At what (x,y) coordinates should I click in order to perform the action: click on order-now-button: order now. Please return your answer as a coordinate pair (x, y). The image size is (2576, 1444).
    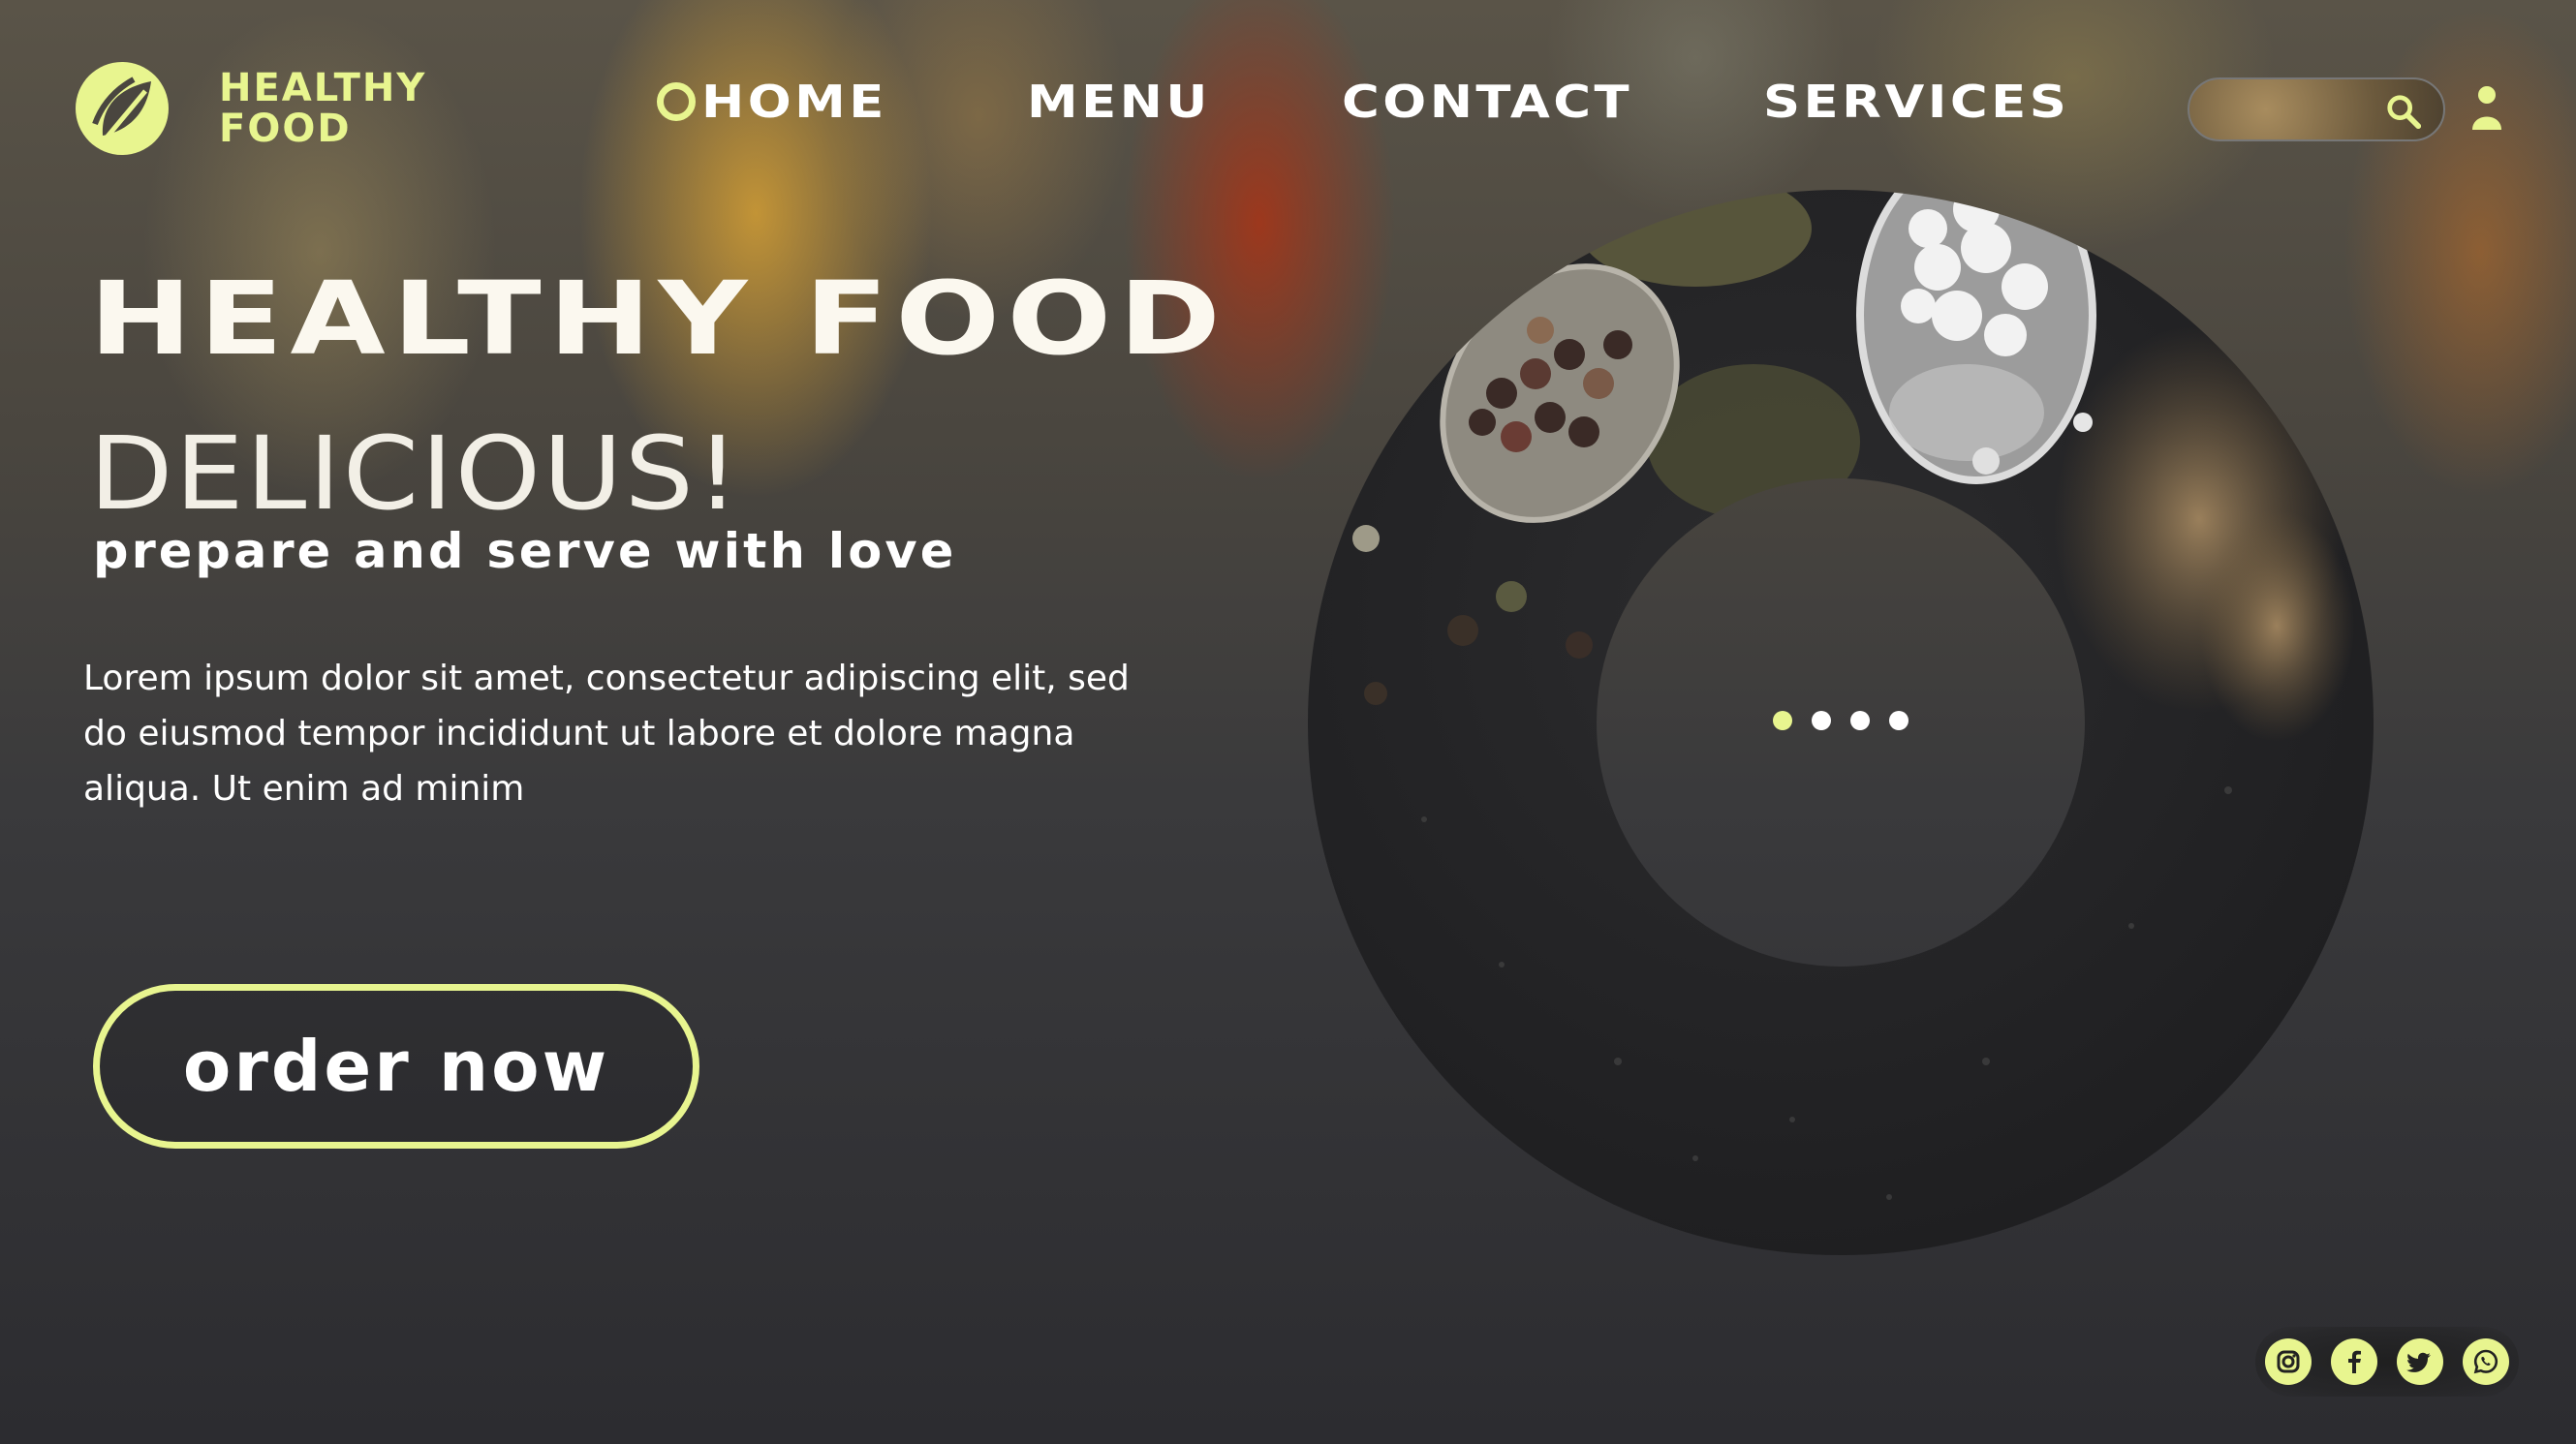
    Looking at the image, I should click on (396, 1066).